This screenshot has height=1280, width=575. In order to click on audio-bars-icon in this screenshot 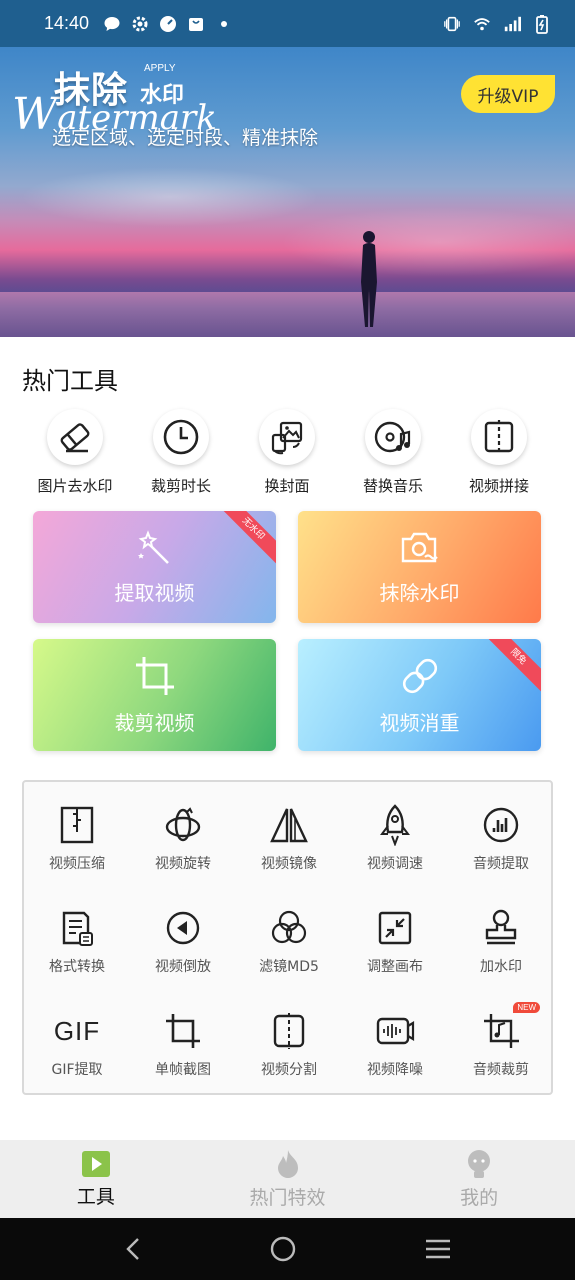, I will do `click(501, 825)`.